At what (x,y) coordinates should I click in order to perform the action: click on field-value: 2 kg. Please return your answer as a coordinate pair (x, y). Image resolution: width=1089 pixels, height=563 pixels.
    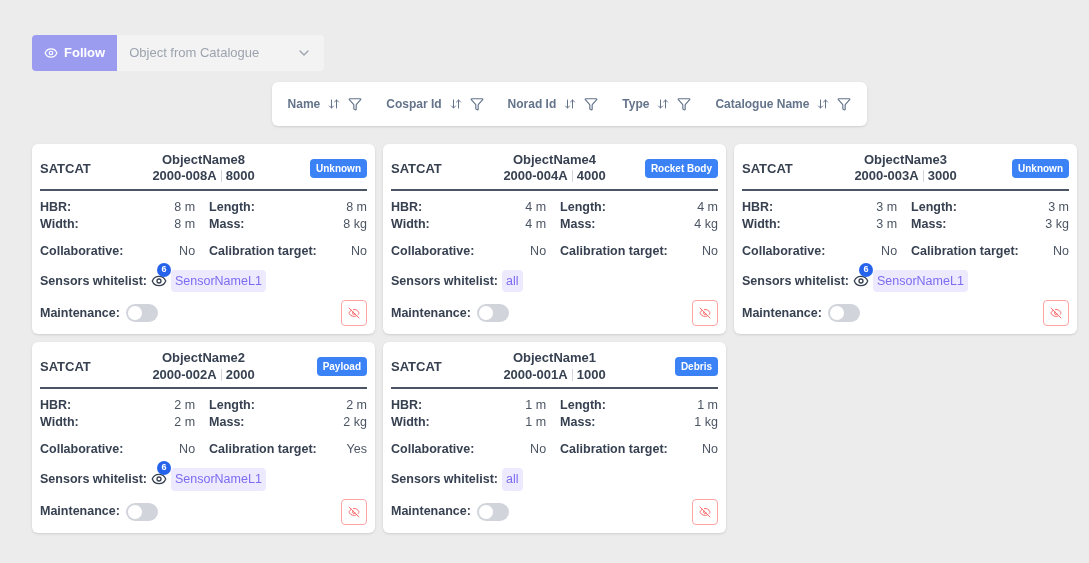
    Looking at the image, I should click on (355, 422).